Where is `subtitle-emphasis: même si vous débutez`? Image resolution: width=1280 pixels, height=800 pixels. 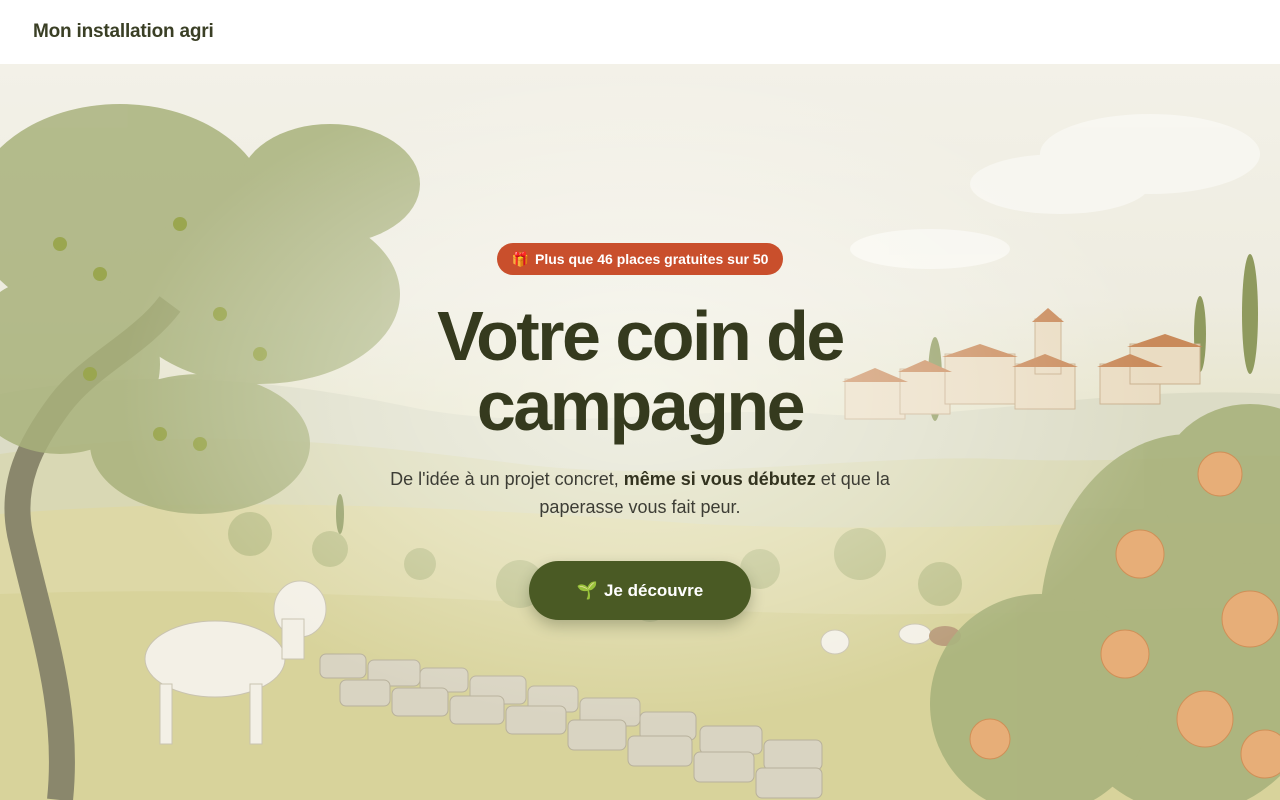 subtitle-emphasis: même si vous débutez is located at coordinates (719, 479).